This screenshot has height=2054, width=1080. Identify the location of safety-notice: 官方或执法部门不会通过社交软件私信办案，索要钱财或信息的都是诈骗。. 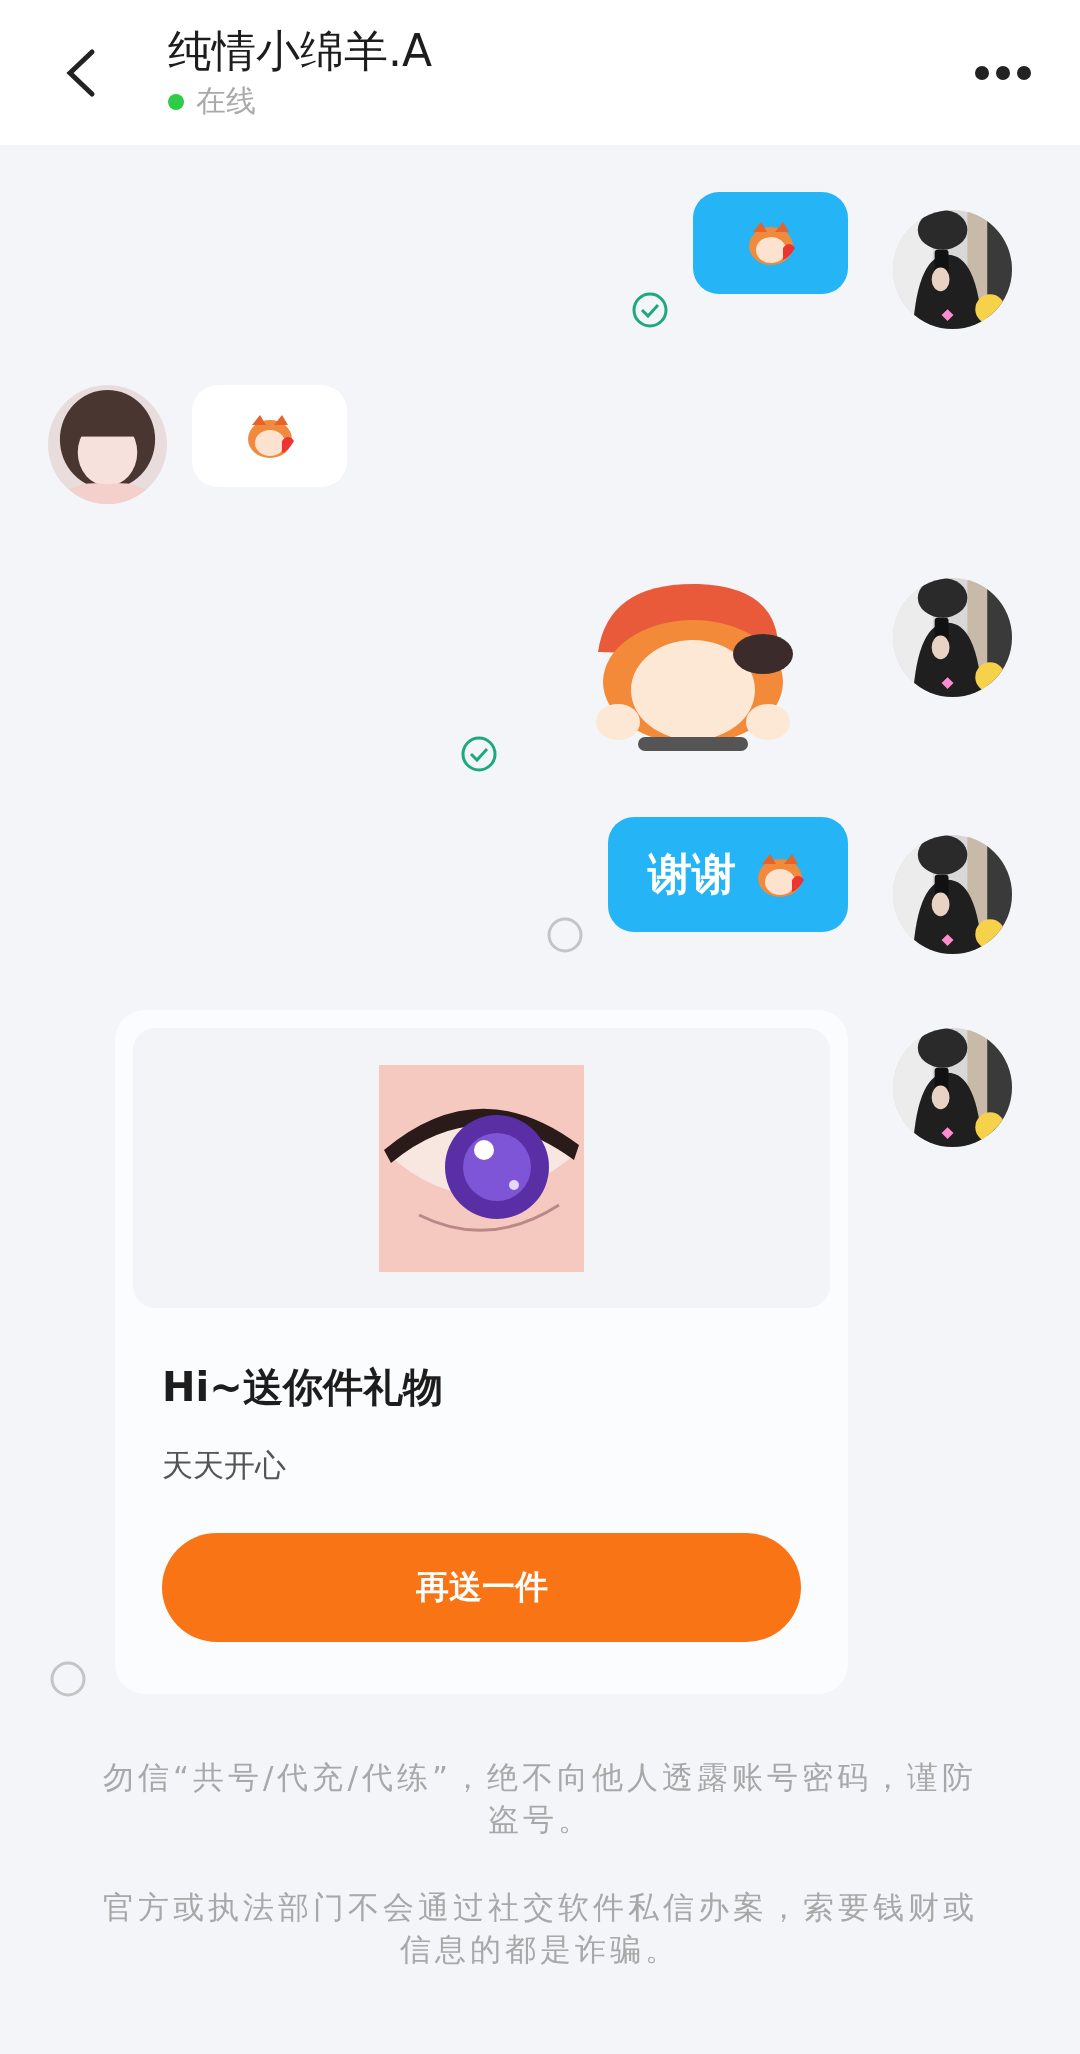
(540, 1928).